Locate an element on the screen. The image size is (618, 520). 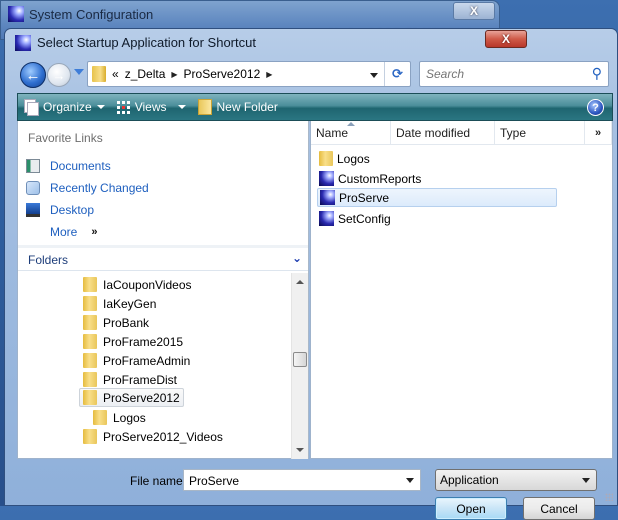
address-bar: « z_Delta ▶ ProServe2012 ▶ ⟳ is located at coordinates (249, 74).